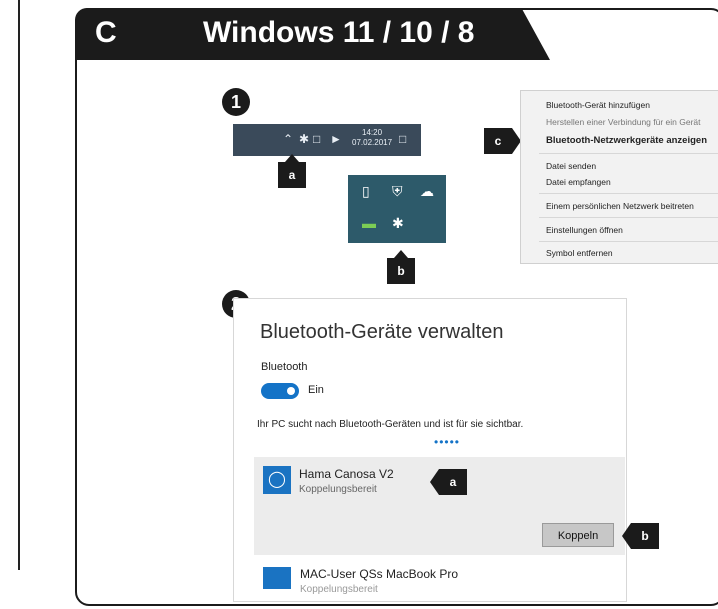  Describe the element at coordinates (427, 191) in the screenshot. I see `cloud-icon: ☁` at that location.